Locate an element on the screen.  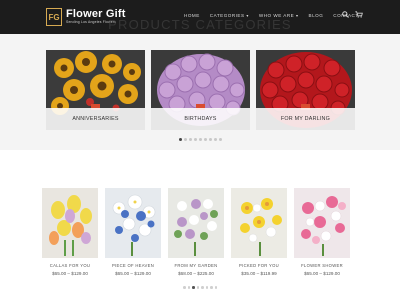
product-card-flower-shower: FLOWER SHOWER $65.00 – $129.00 is located at coordinates (322, 232).